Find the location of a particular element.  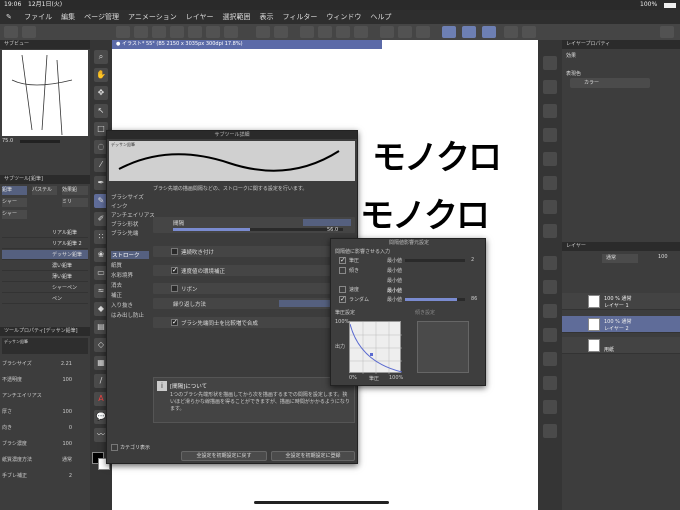

subtool-tab-sharp-2: シャー is located at coordinates (14, 214).